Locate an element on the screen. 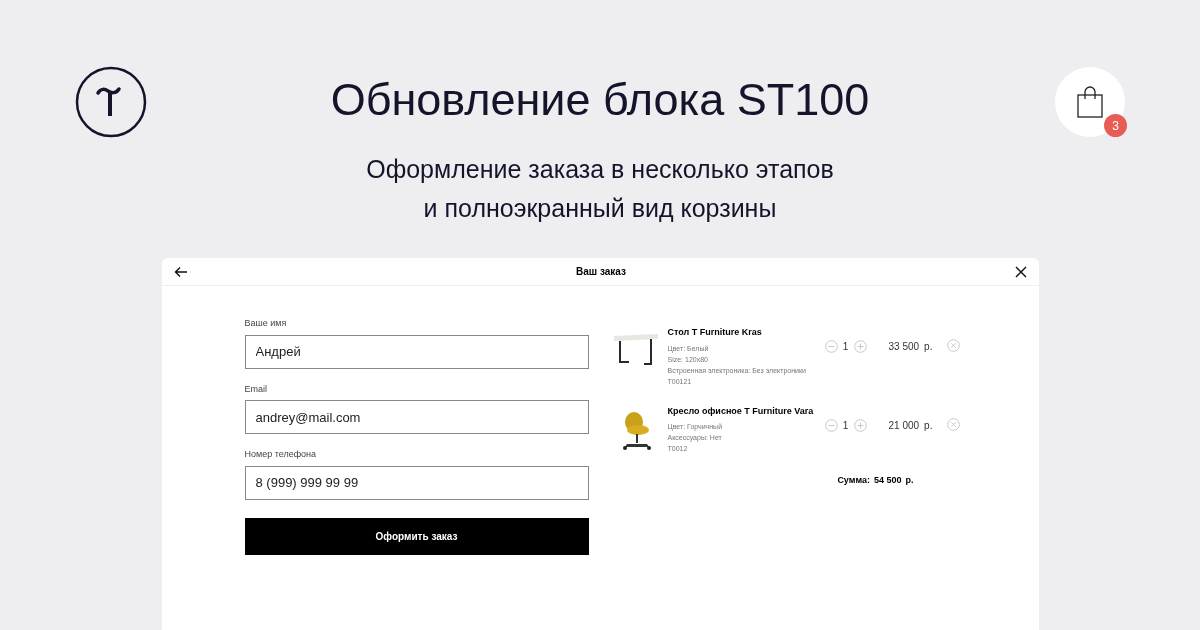 The image size is (1200, 630). submit-button: Оформить заказ is located at coordinates (416, 536).